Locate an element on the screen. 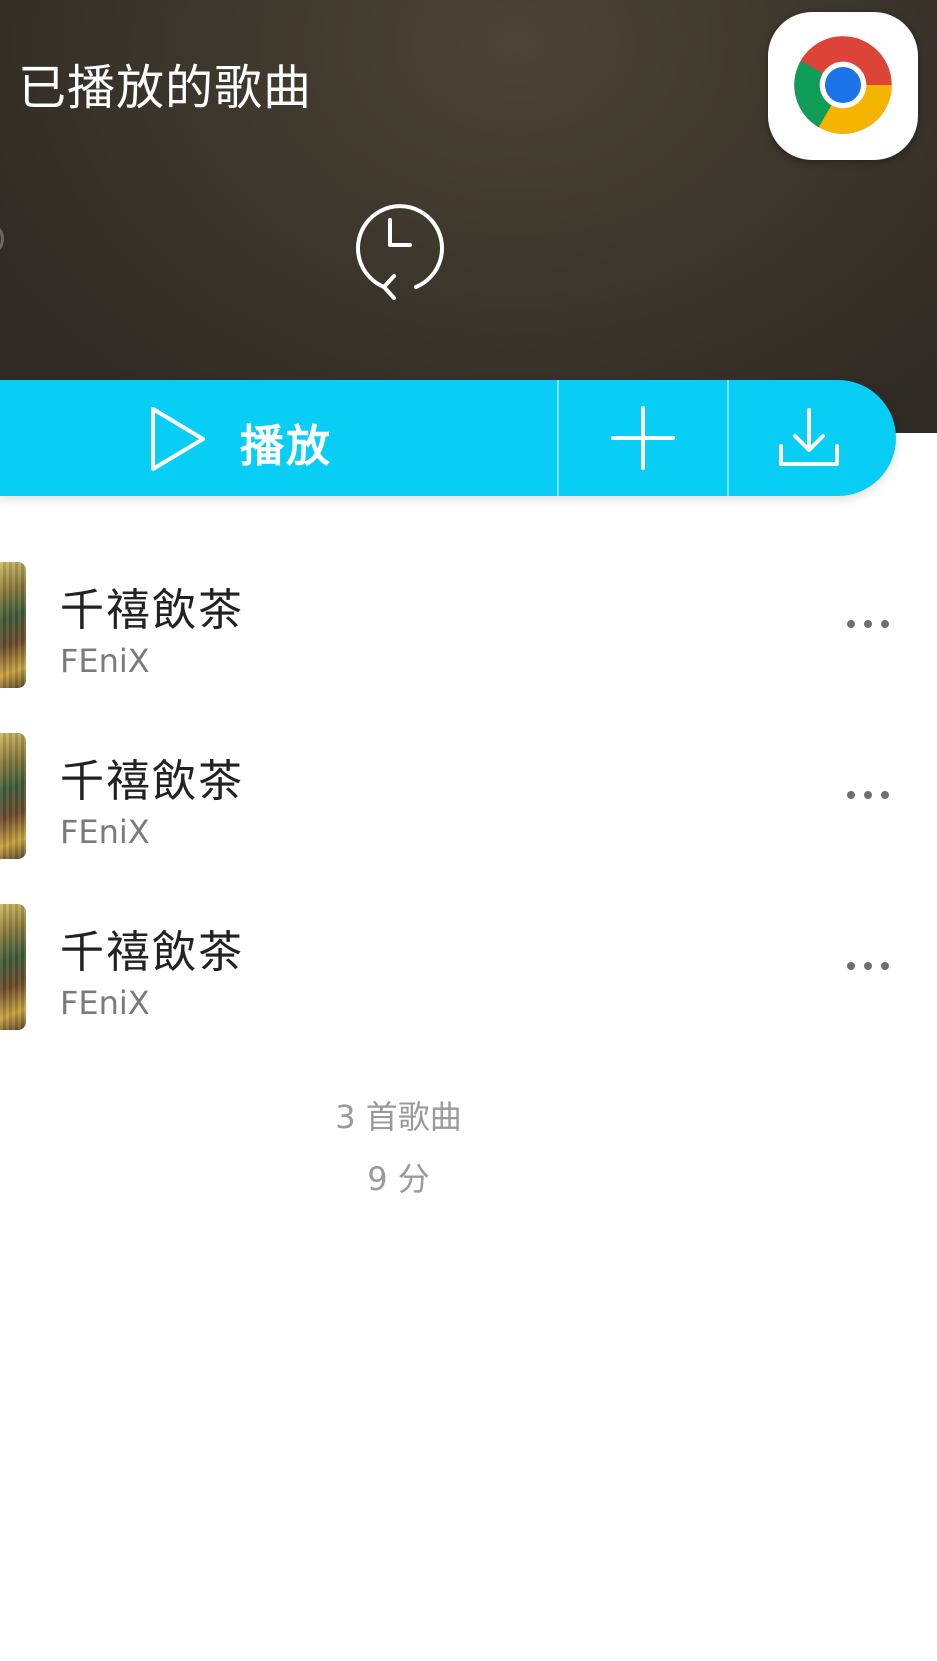 Image resolution: width=937 pixels, height=1661 pixels. play-all-button: 播放 is located at coordinates (278, 438).